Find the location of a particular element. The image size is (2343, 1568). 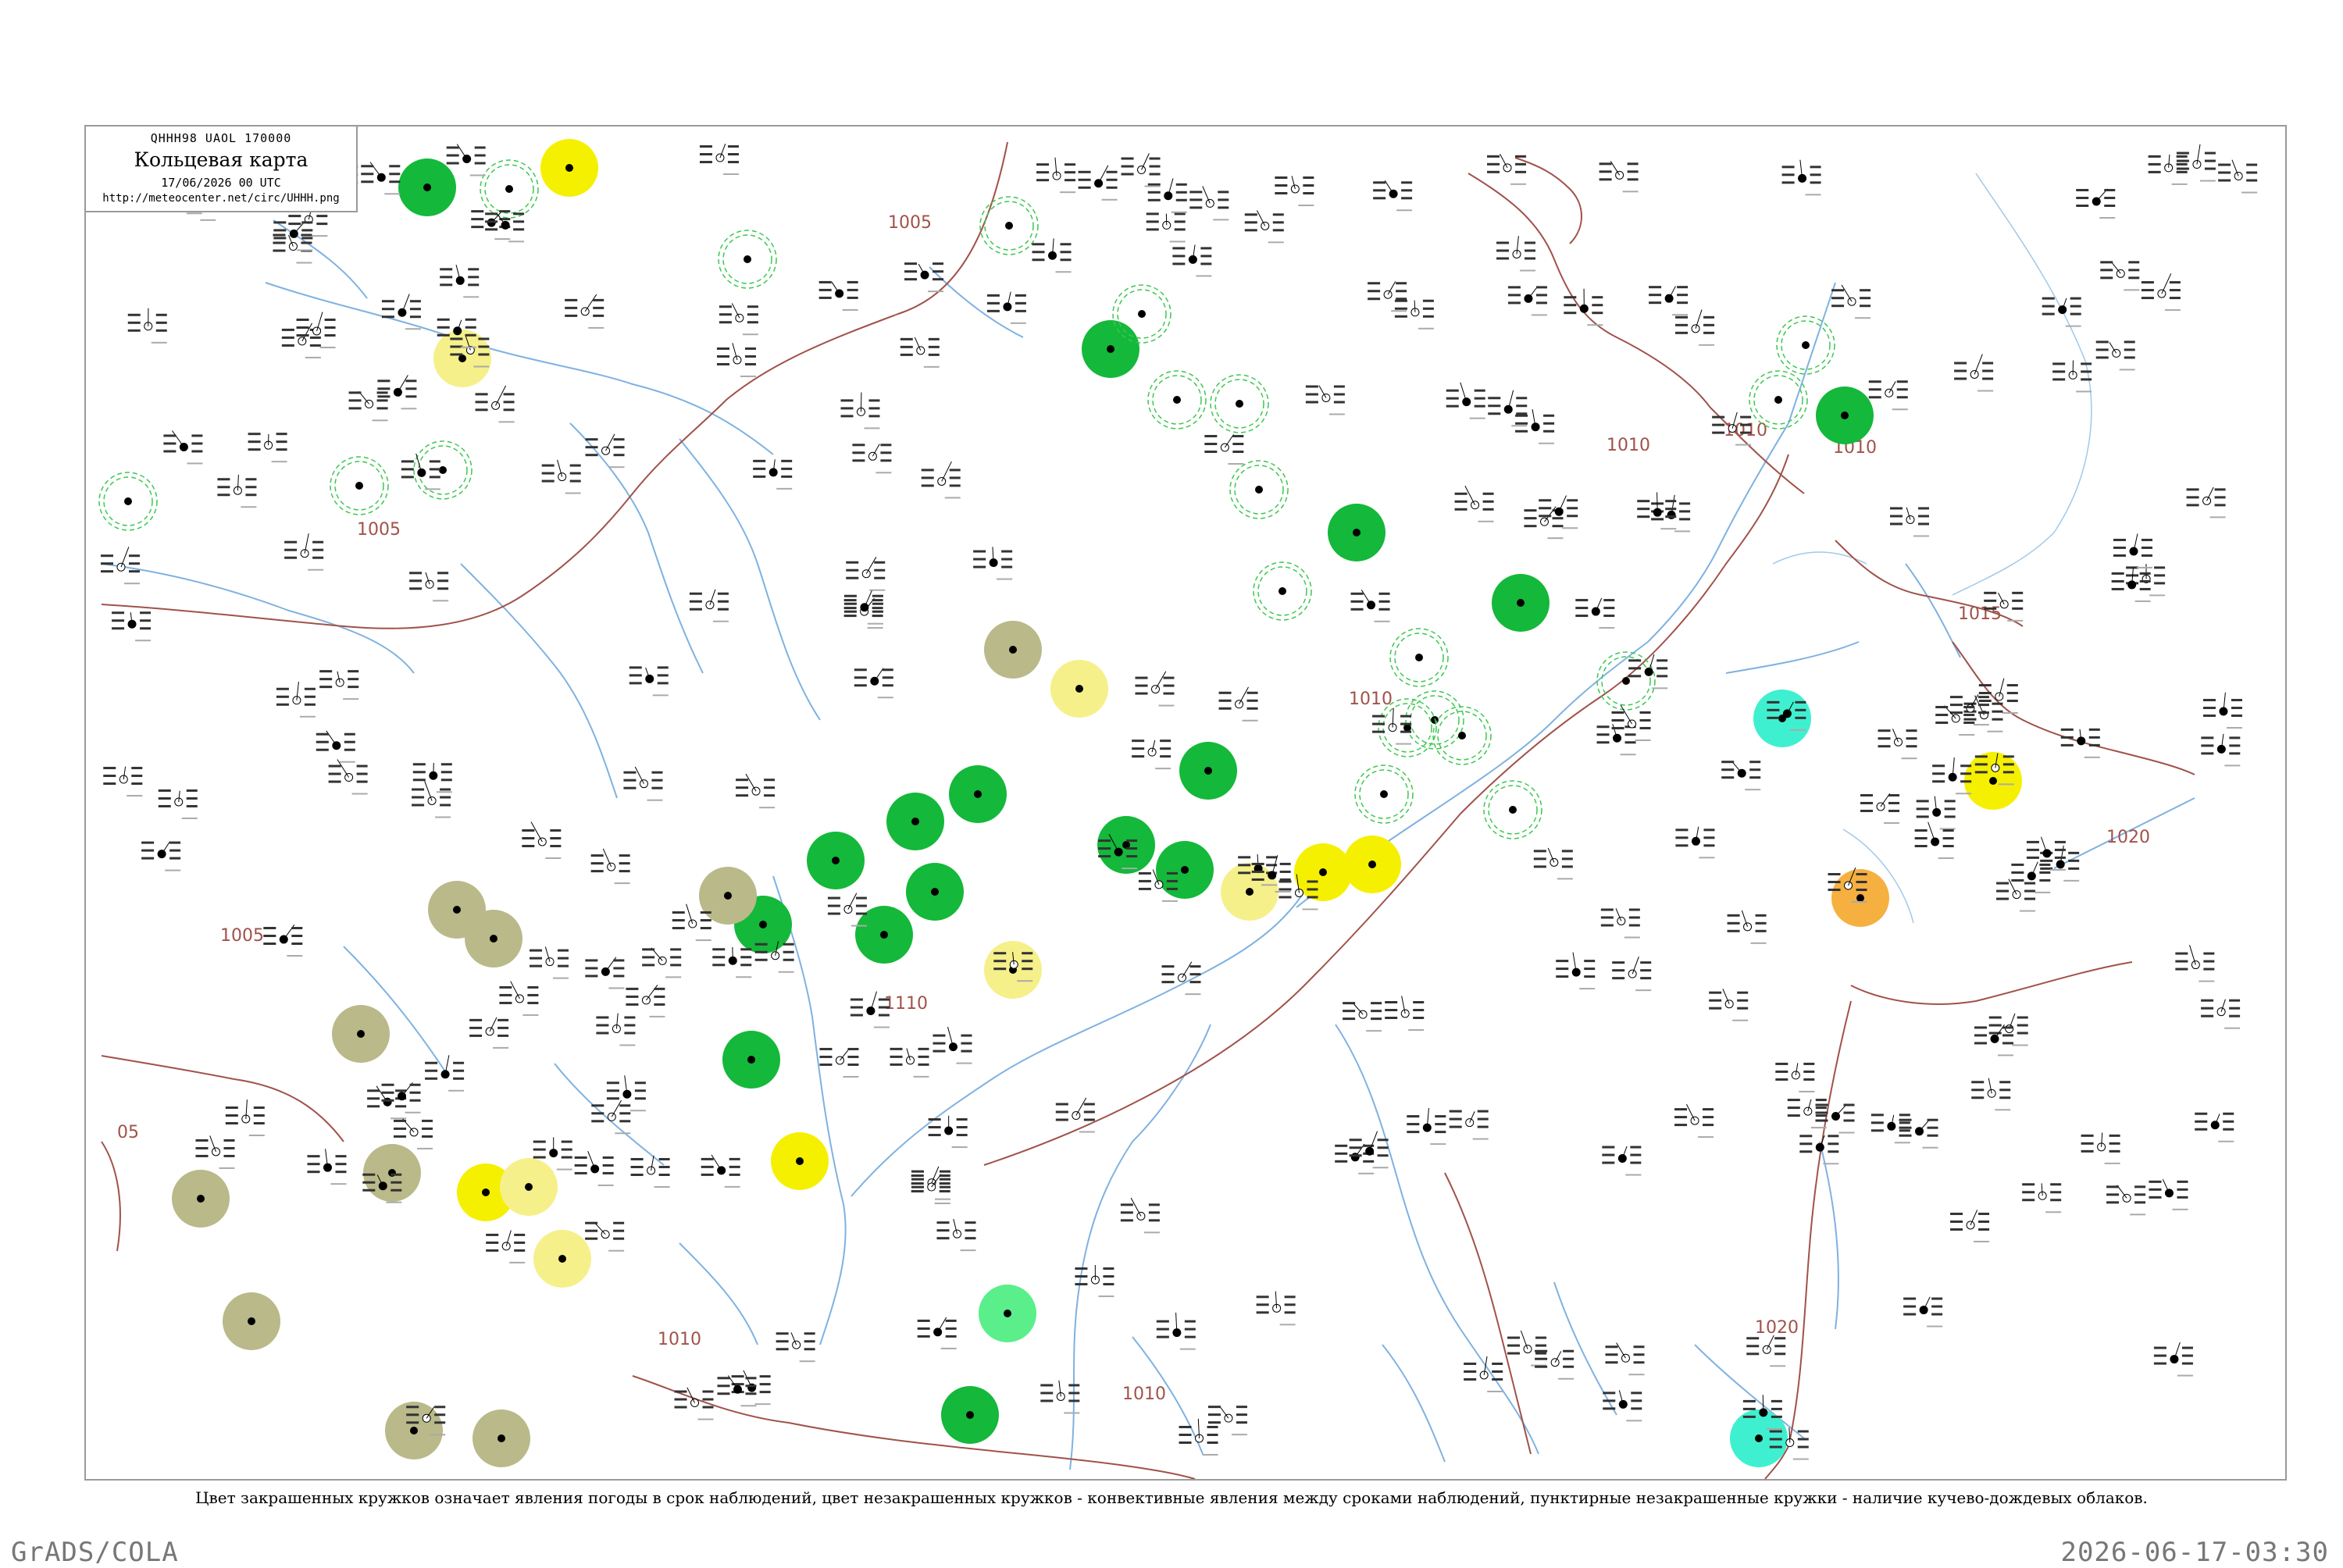

isobar-loop-north is located at coordinates (1548, 201).